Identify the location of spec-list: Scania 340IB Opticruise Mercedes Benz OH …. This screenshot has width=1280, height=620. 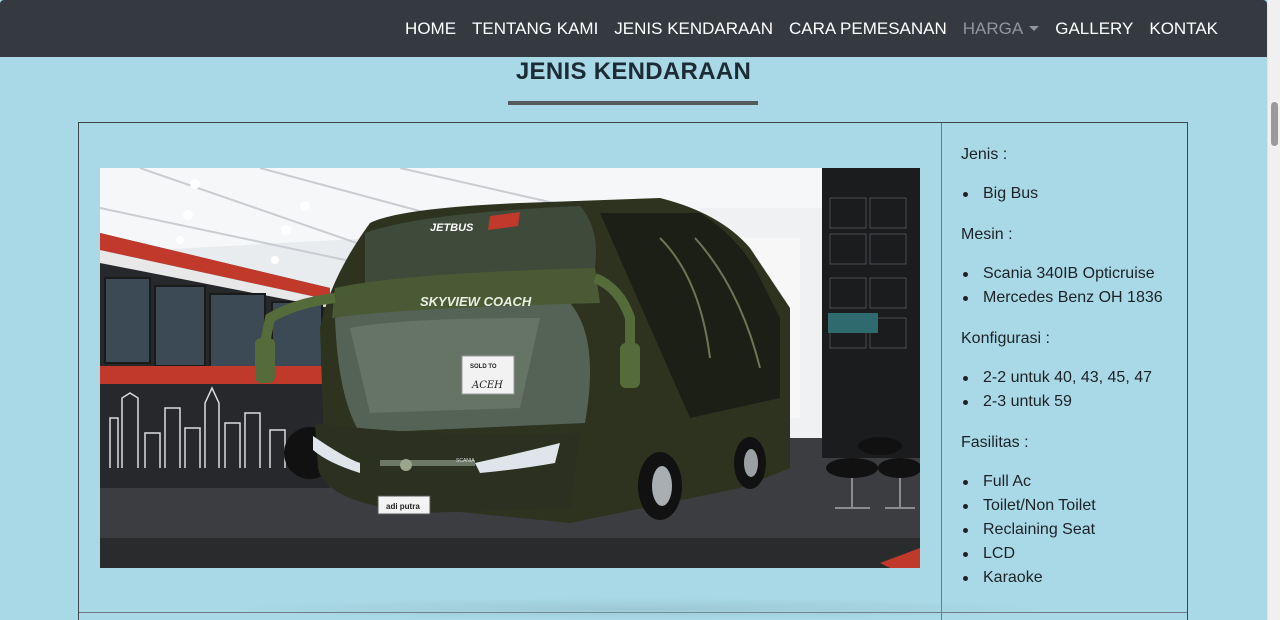
(1062, 286).